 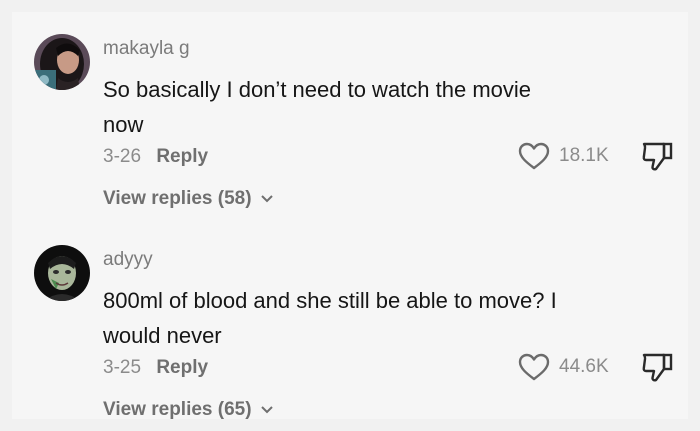 I want to click on view-replies-label: View replies (58), so click(x=177, y=198).